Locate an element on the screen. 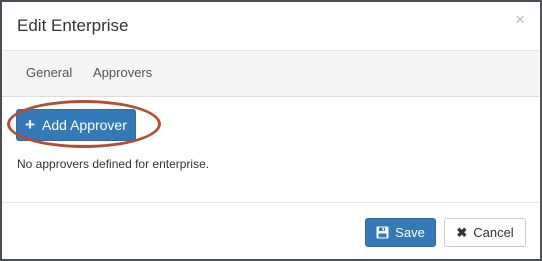 The image size is (542, 261). cancel-label: Cancel is located at coordinates (493, 232).